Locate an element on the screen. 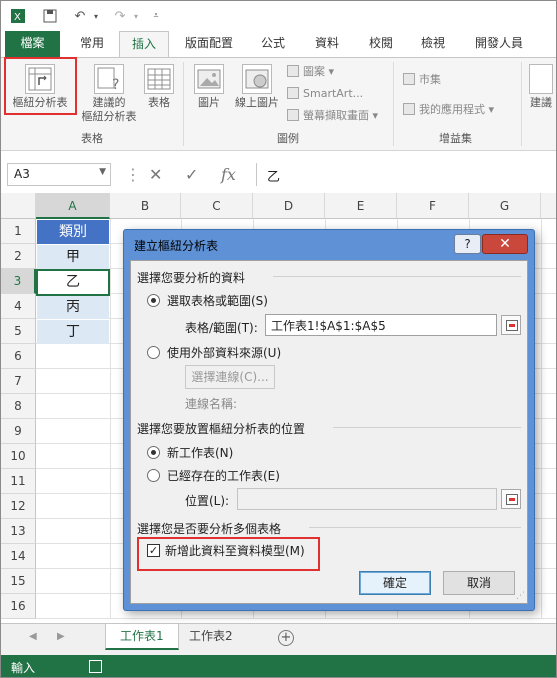 The width and height of the screenshot is (557, 678). tab-review: 校閱 is located at coordinates (381, 44).